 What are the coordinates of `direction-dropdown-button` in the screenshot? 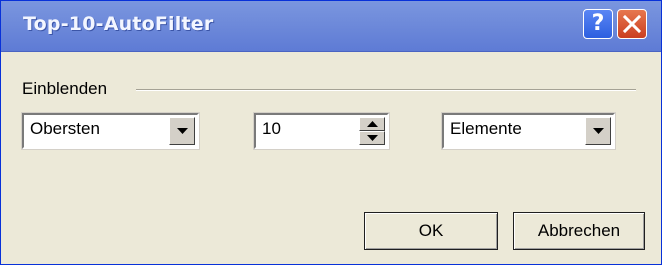 It's located at (182, 131).